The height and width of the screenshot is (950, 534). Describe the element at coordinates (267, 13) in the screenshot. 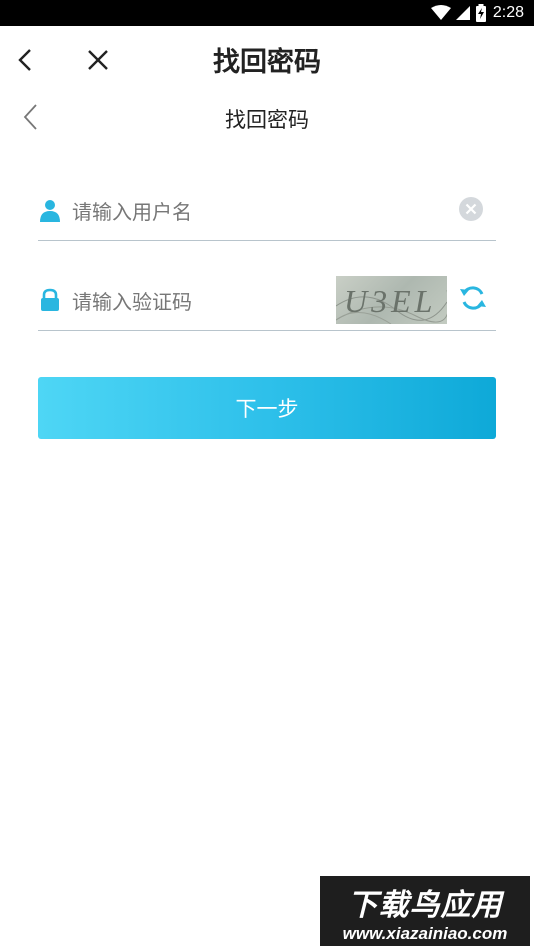

I see `status-bar: 2:28` at that location.